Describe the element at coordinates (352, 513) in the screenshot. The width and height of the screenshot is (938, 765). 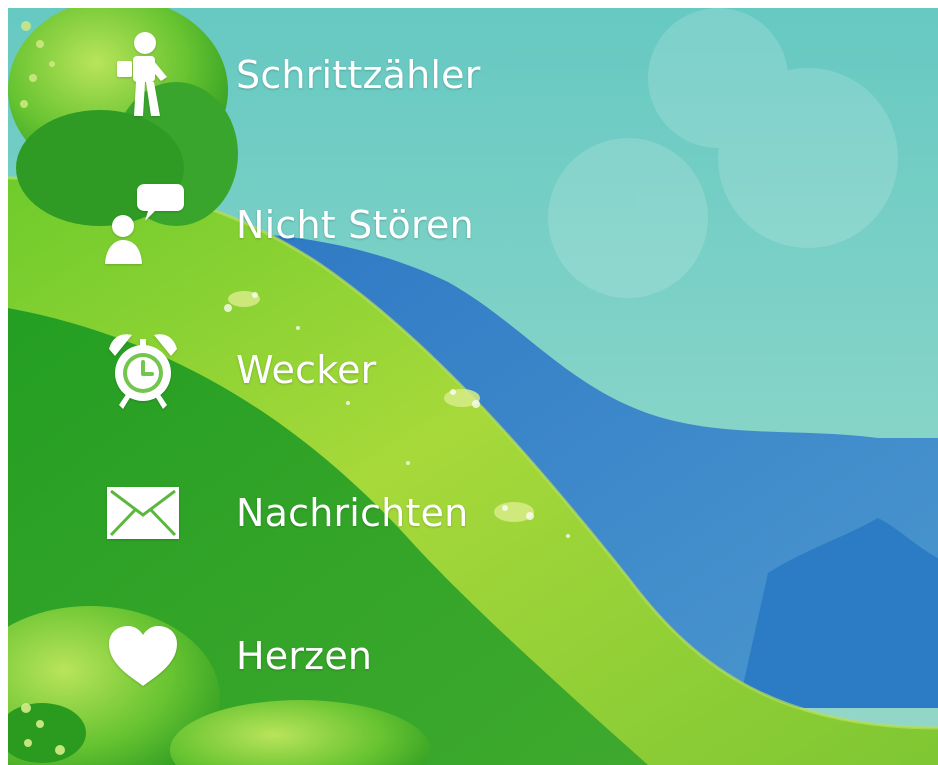
I see `menu-item-label: Nachrichten` at that location.